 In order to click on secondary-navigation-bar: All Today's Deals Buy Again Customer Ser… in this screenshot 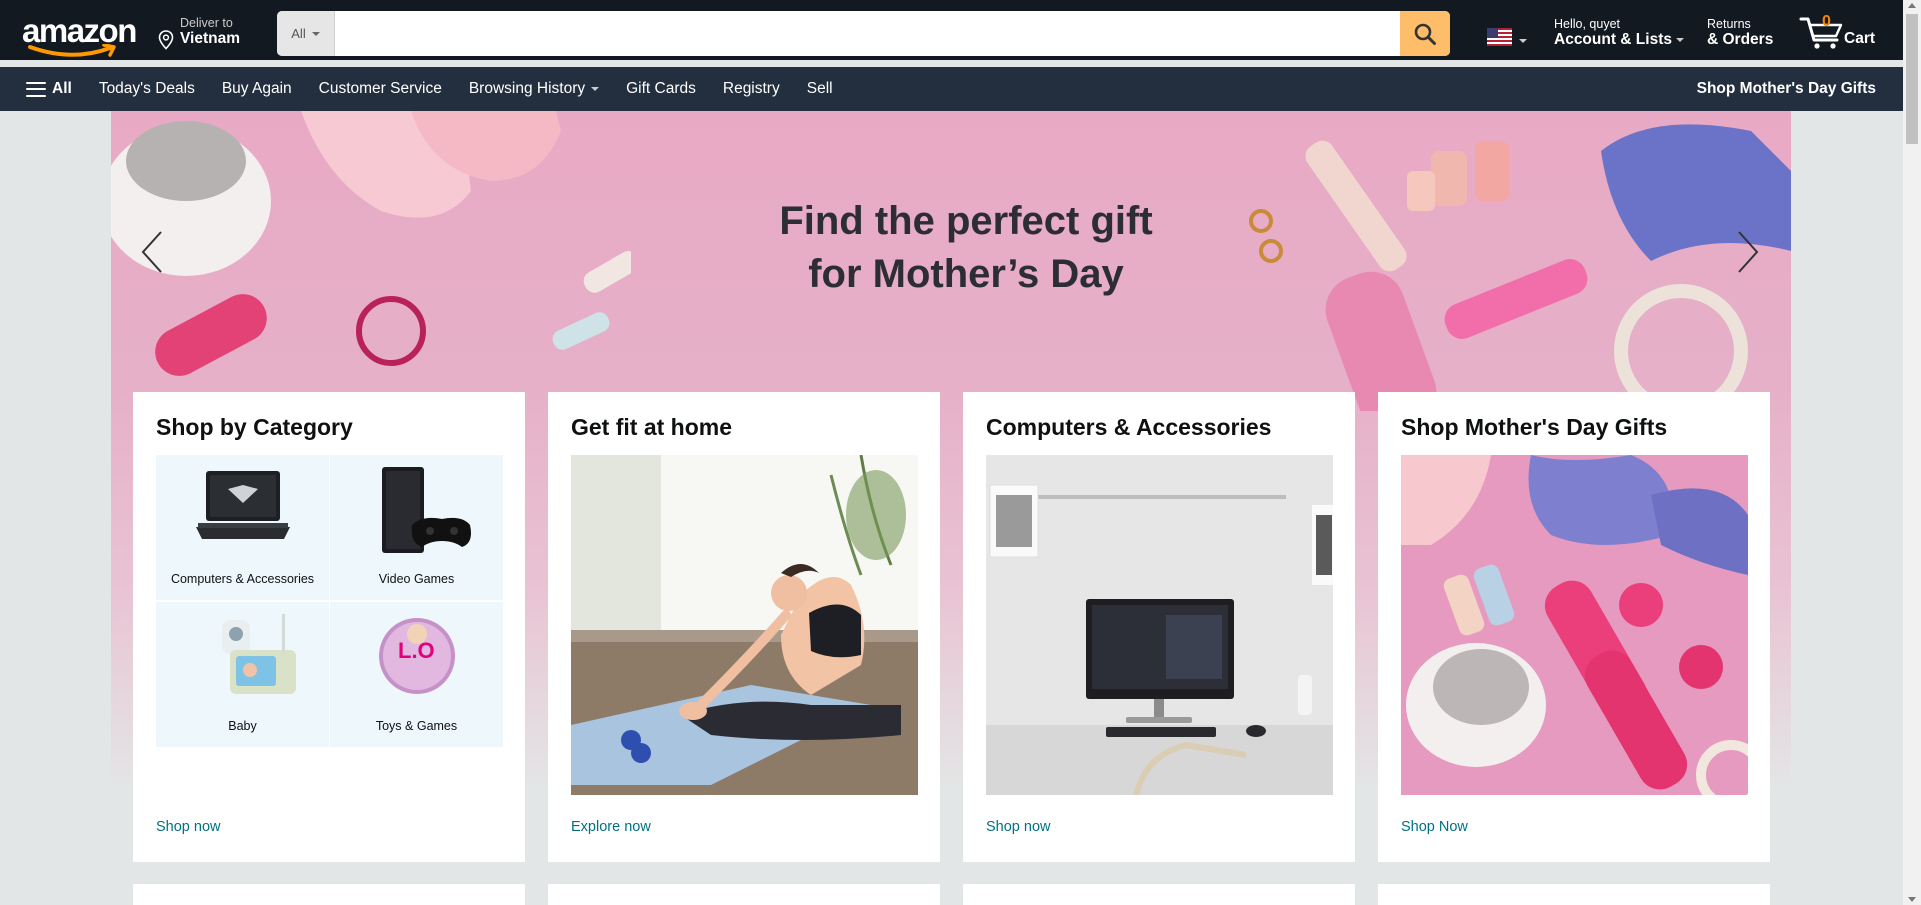, I will do `click(951, 89)`.